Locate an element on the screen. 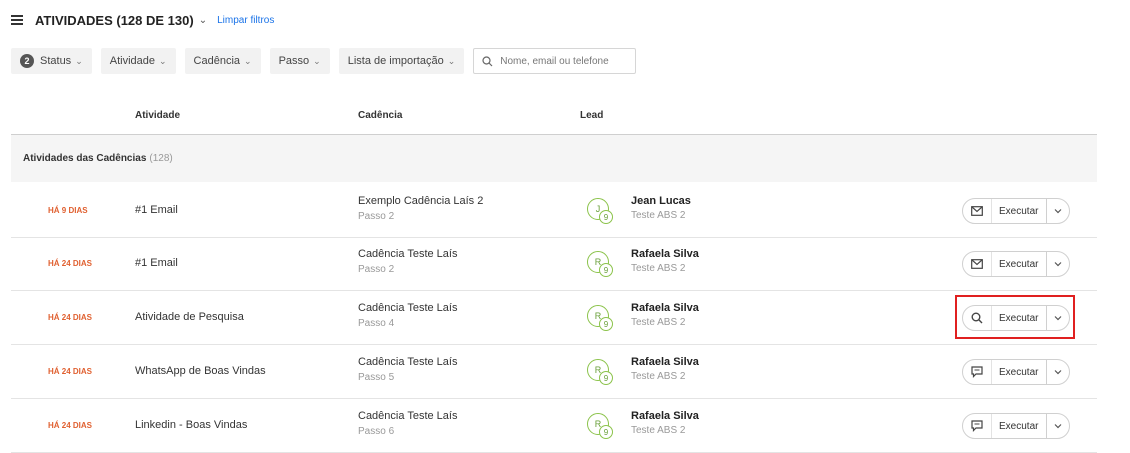  column-header-lead: Lead is located at coordinates (592, 115).